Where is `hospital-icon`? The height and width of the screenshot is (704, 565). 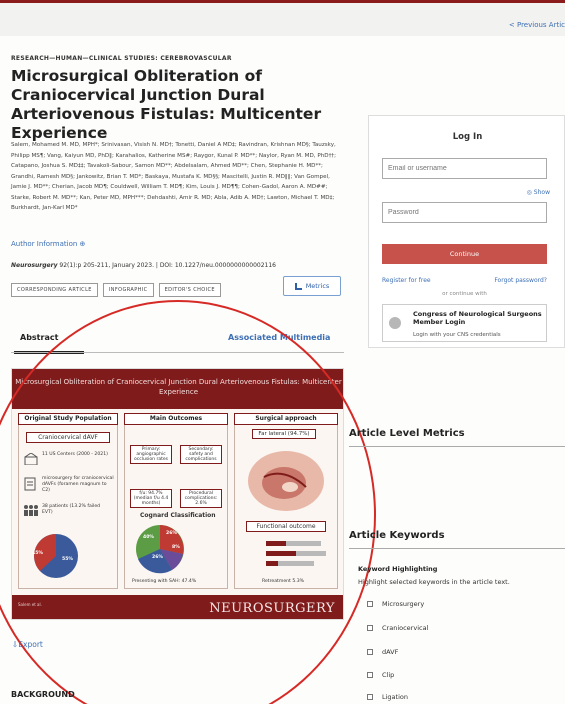
hospital-icon is located at coordinates (31, 459).